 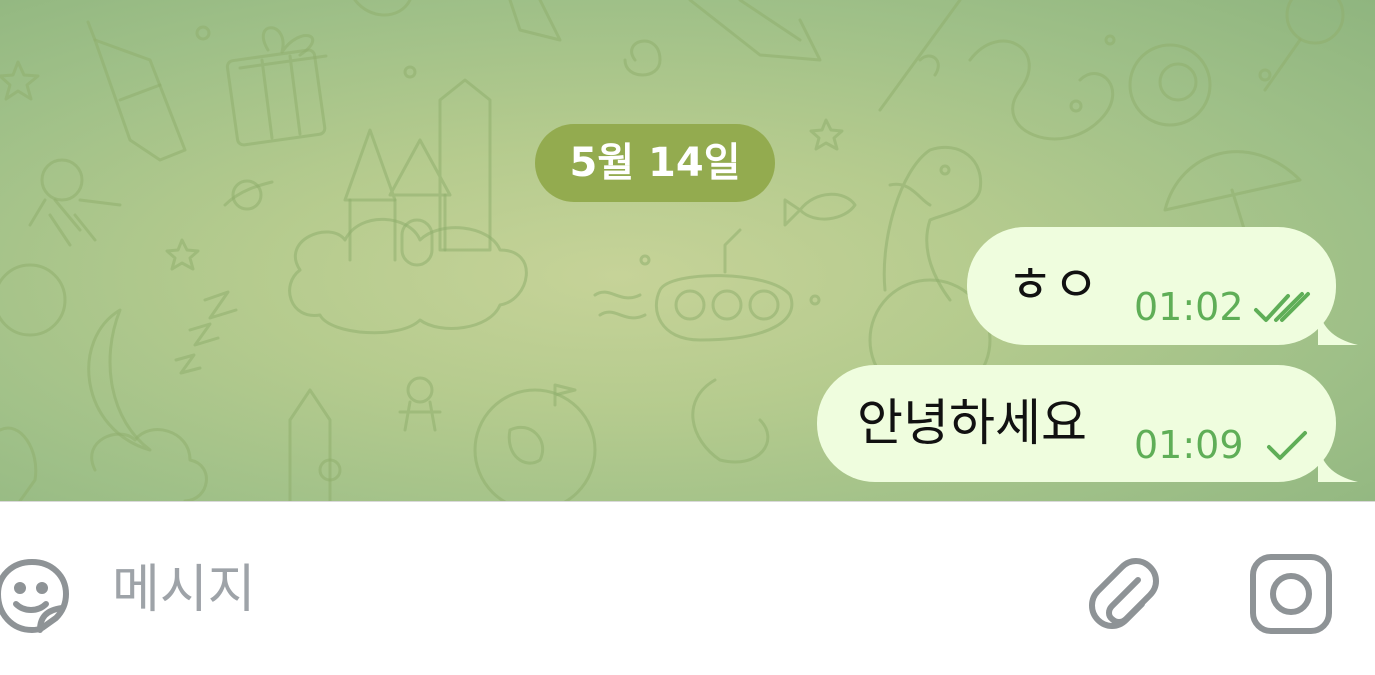 What do you see at coordinates (1124, 594) in the screenshot?
I see `paperclip-icon` at bounding box center [1124, 594].